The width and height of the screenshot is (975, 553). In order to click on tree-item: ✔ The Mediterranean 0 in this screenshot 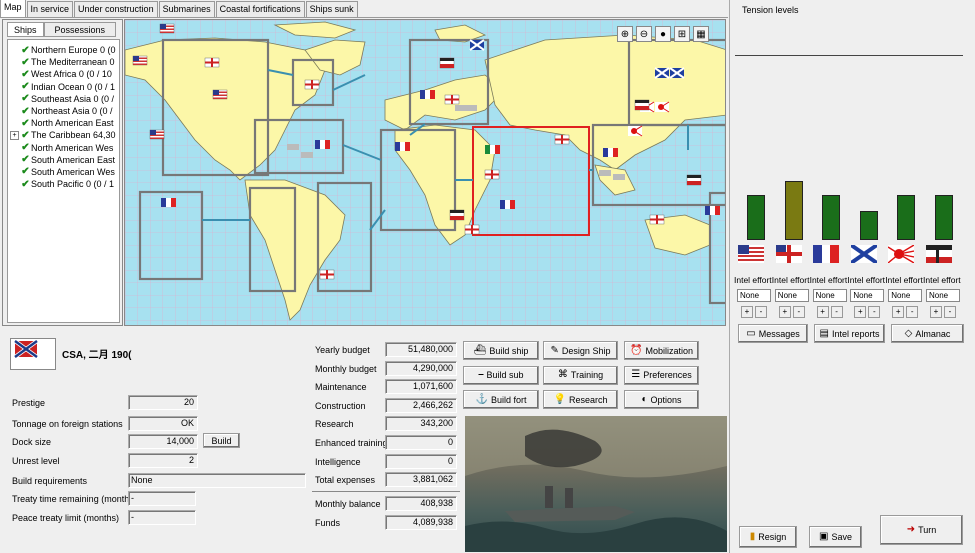, I will do `click(64, 62)`.